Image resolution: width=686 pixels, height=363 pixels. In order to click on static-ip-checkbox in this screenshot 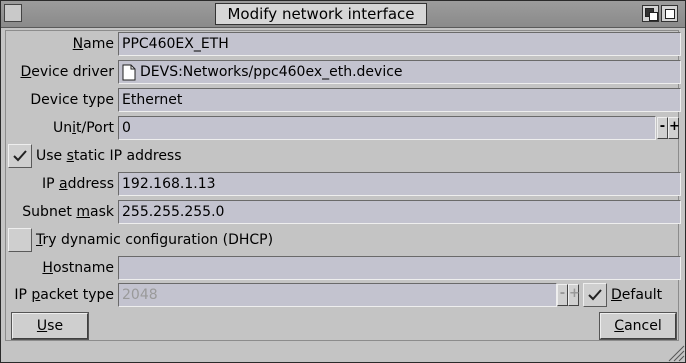, I will do `click(20, 156)`.